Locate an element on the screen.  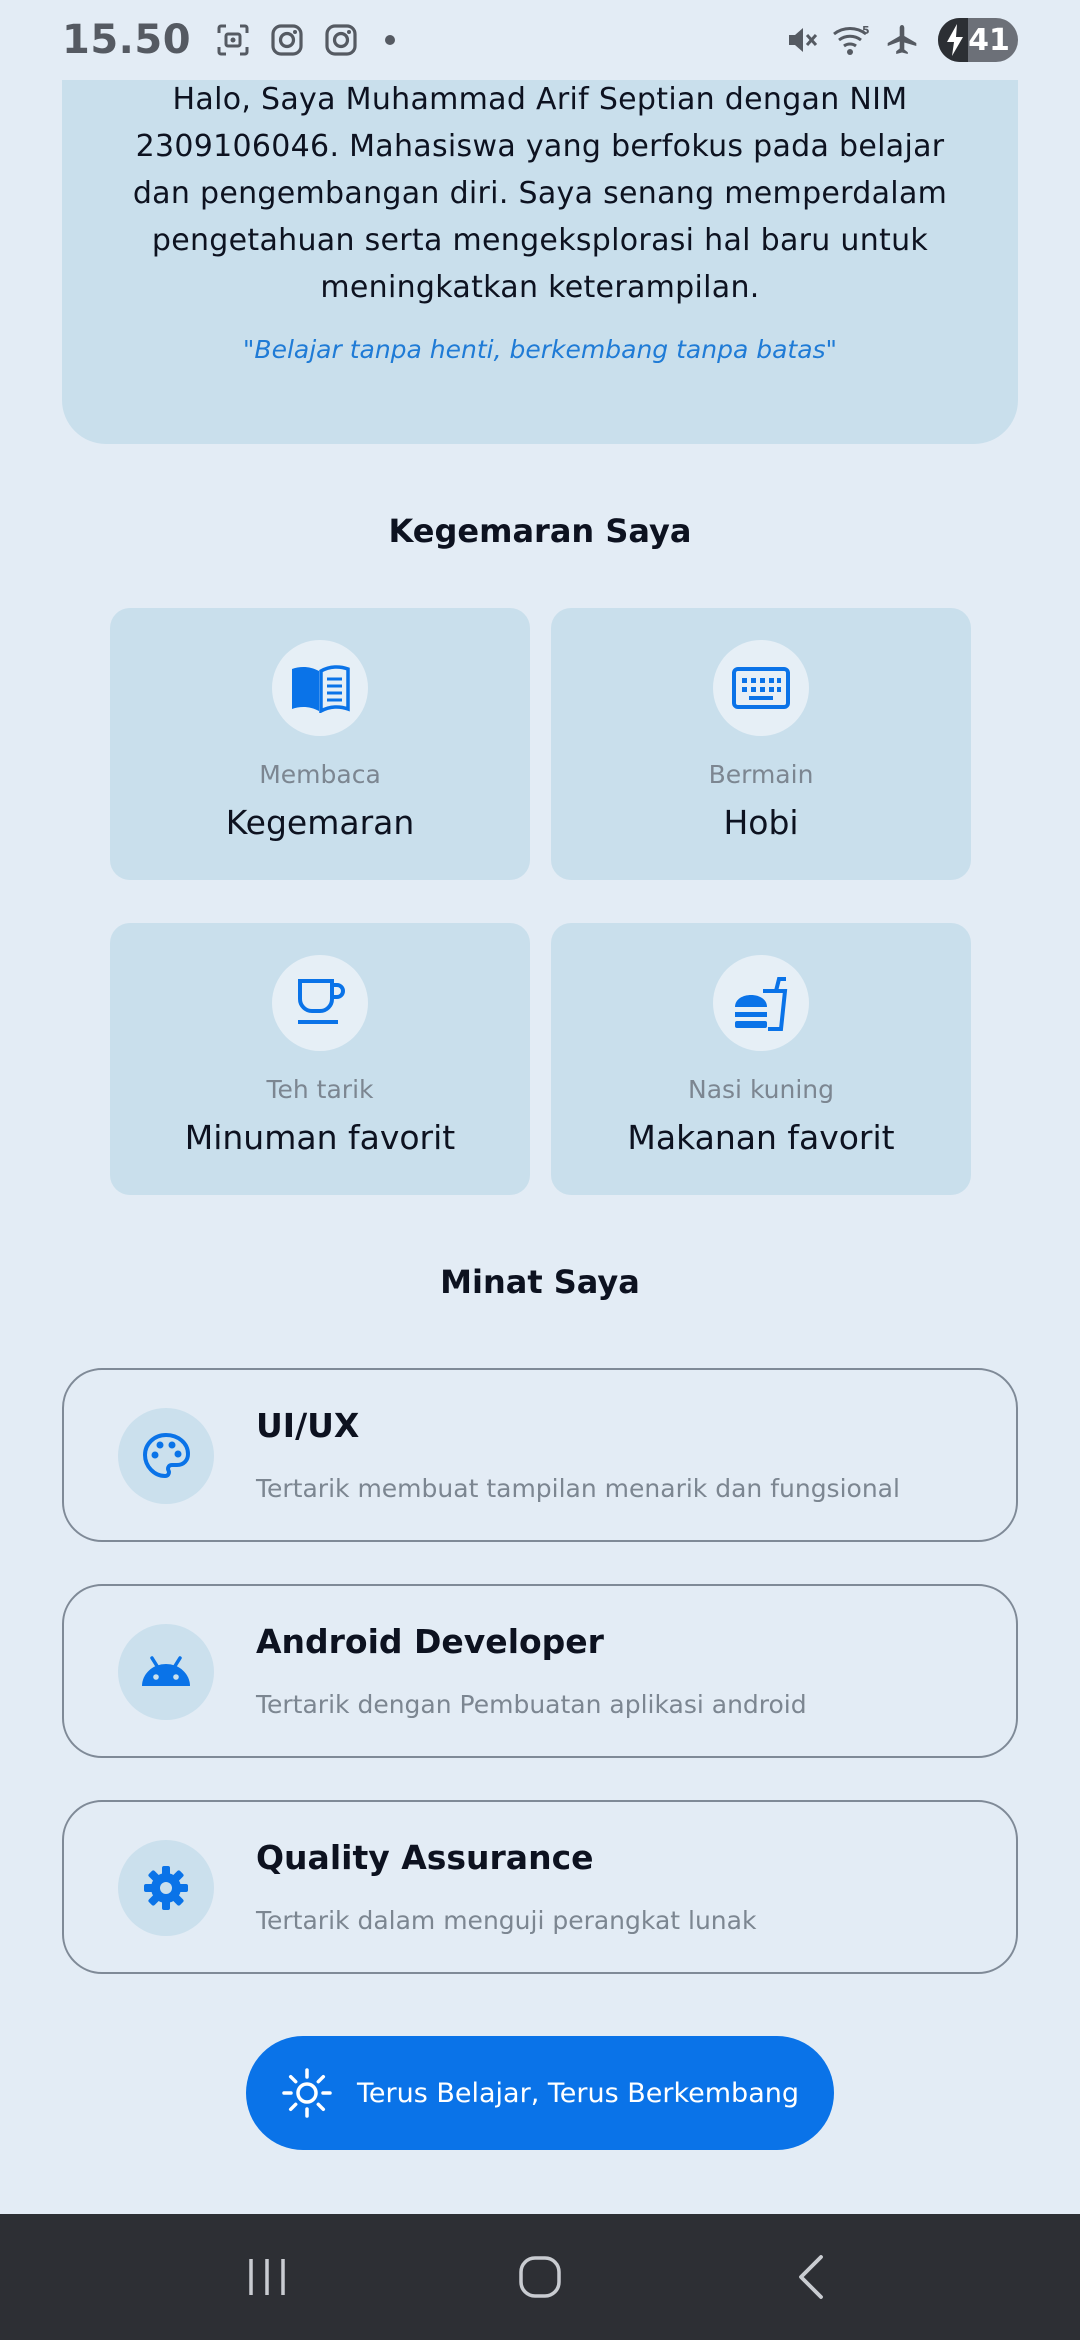
book-icon is located at coordinates (321, 689).